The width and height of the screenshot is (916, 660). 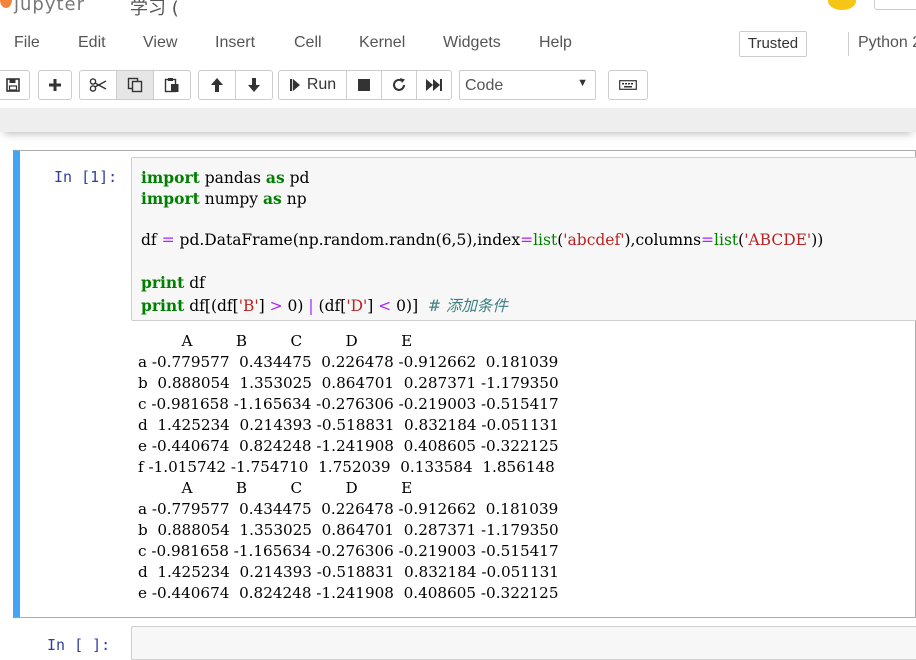 What do you see at coordinates (848, 44) in the screenshot?
I see `kernel-divider` at bounding box center [848, 44].